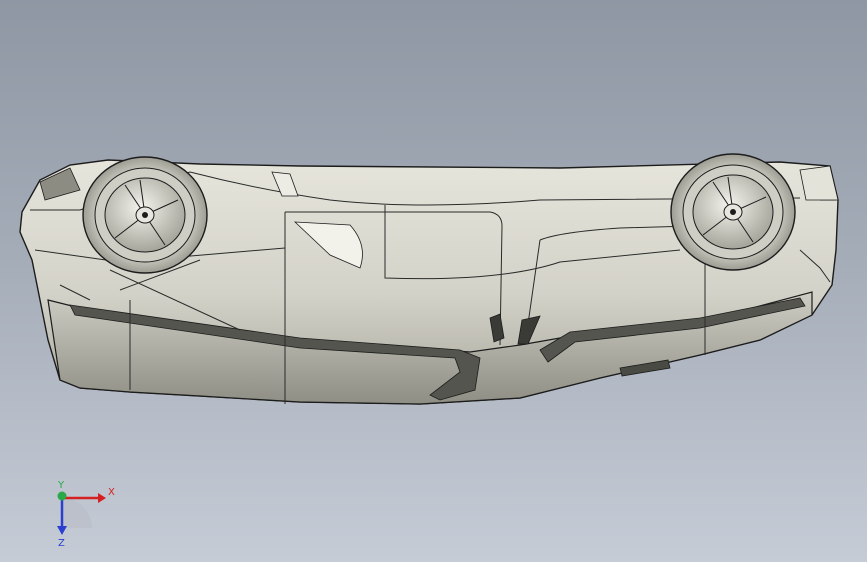 This screenshot has width=867, height=562. I want to click on wheel-left, so click(145, 215).